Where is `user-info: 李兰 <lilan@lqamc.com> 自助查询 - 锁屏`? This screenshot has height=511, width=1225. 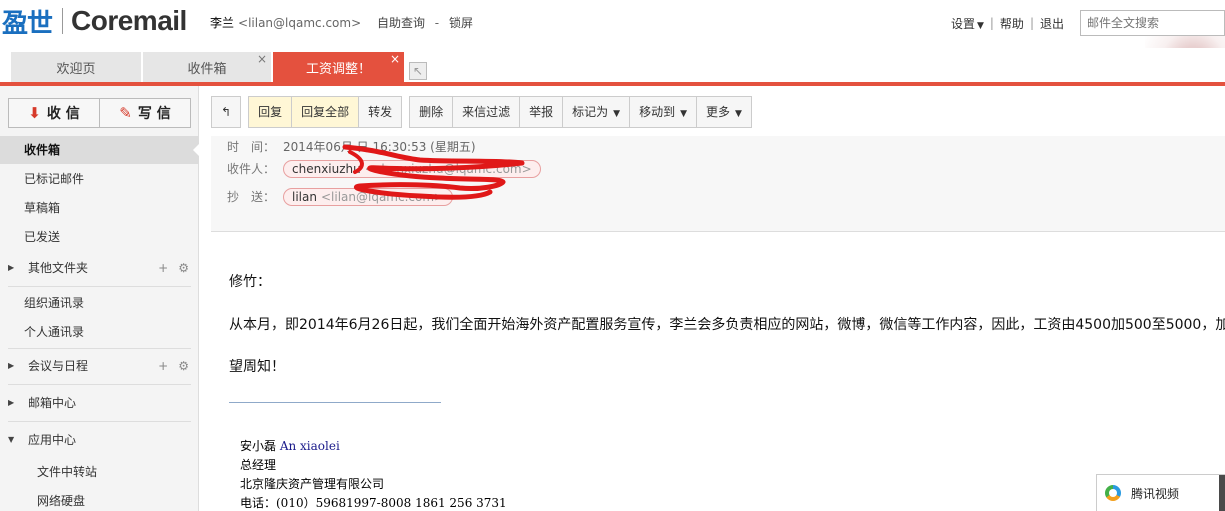 user-info: 李兰 <lilan@lqamc.com> 自助查询 - 锁屏 is located at coordinates (341, 22).